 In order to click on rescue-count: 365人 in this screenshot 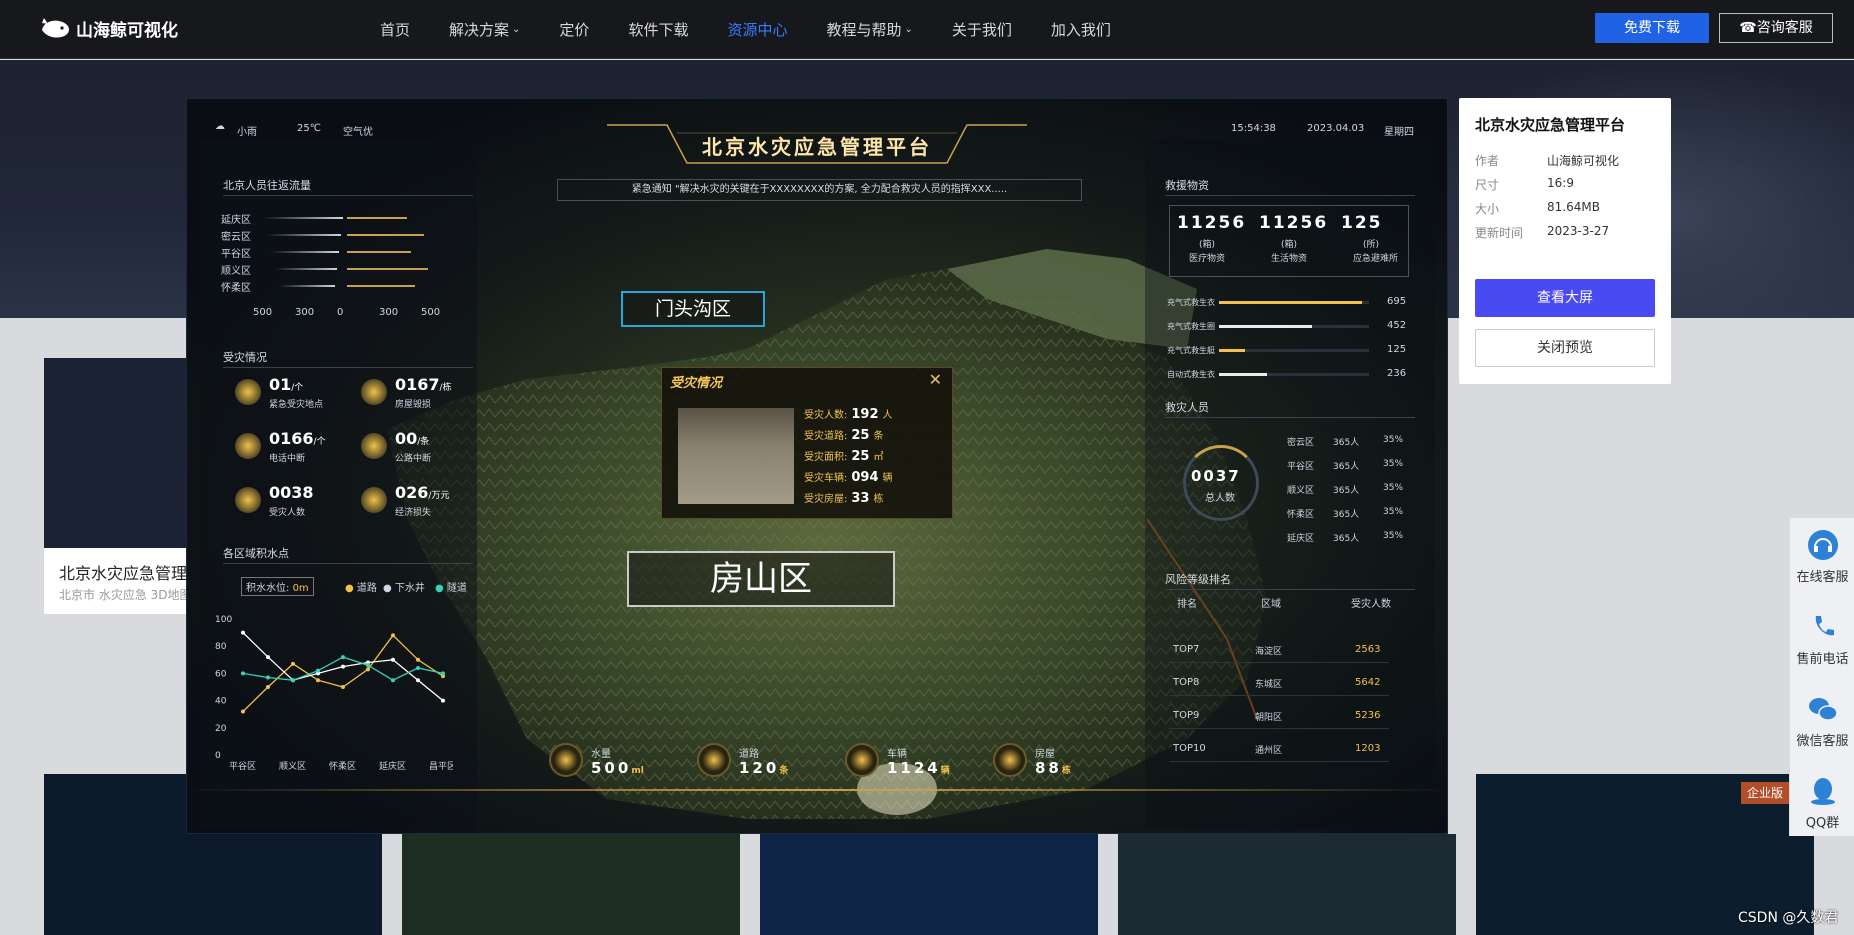, I will do `click(1346, 515)`.